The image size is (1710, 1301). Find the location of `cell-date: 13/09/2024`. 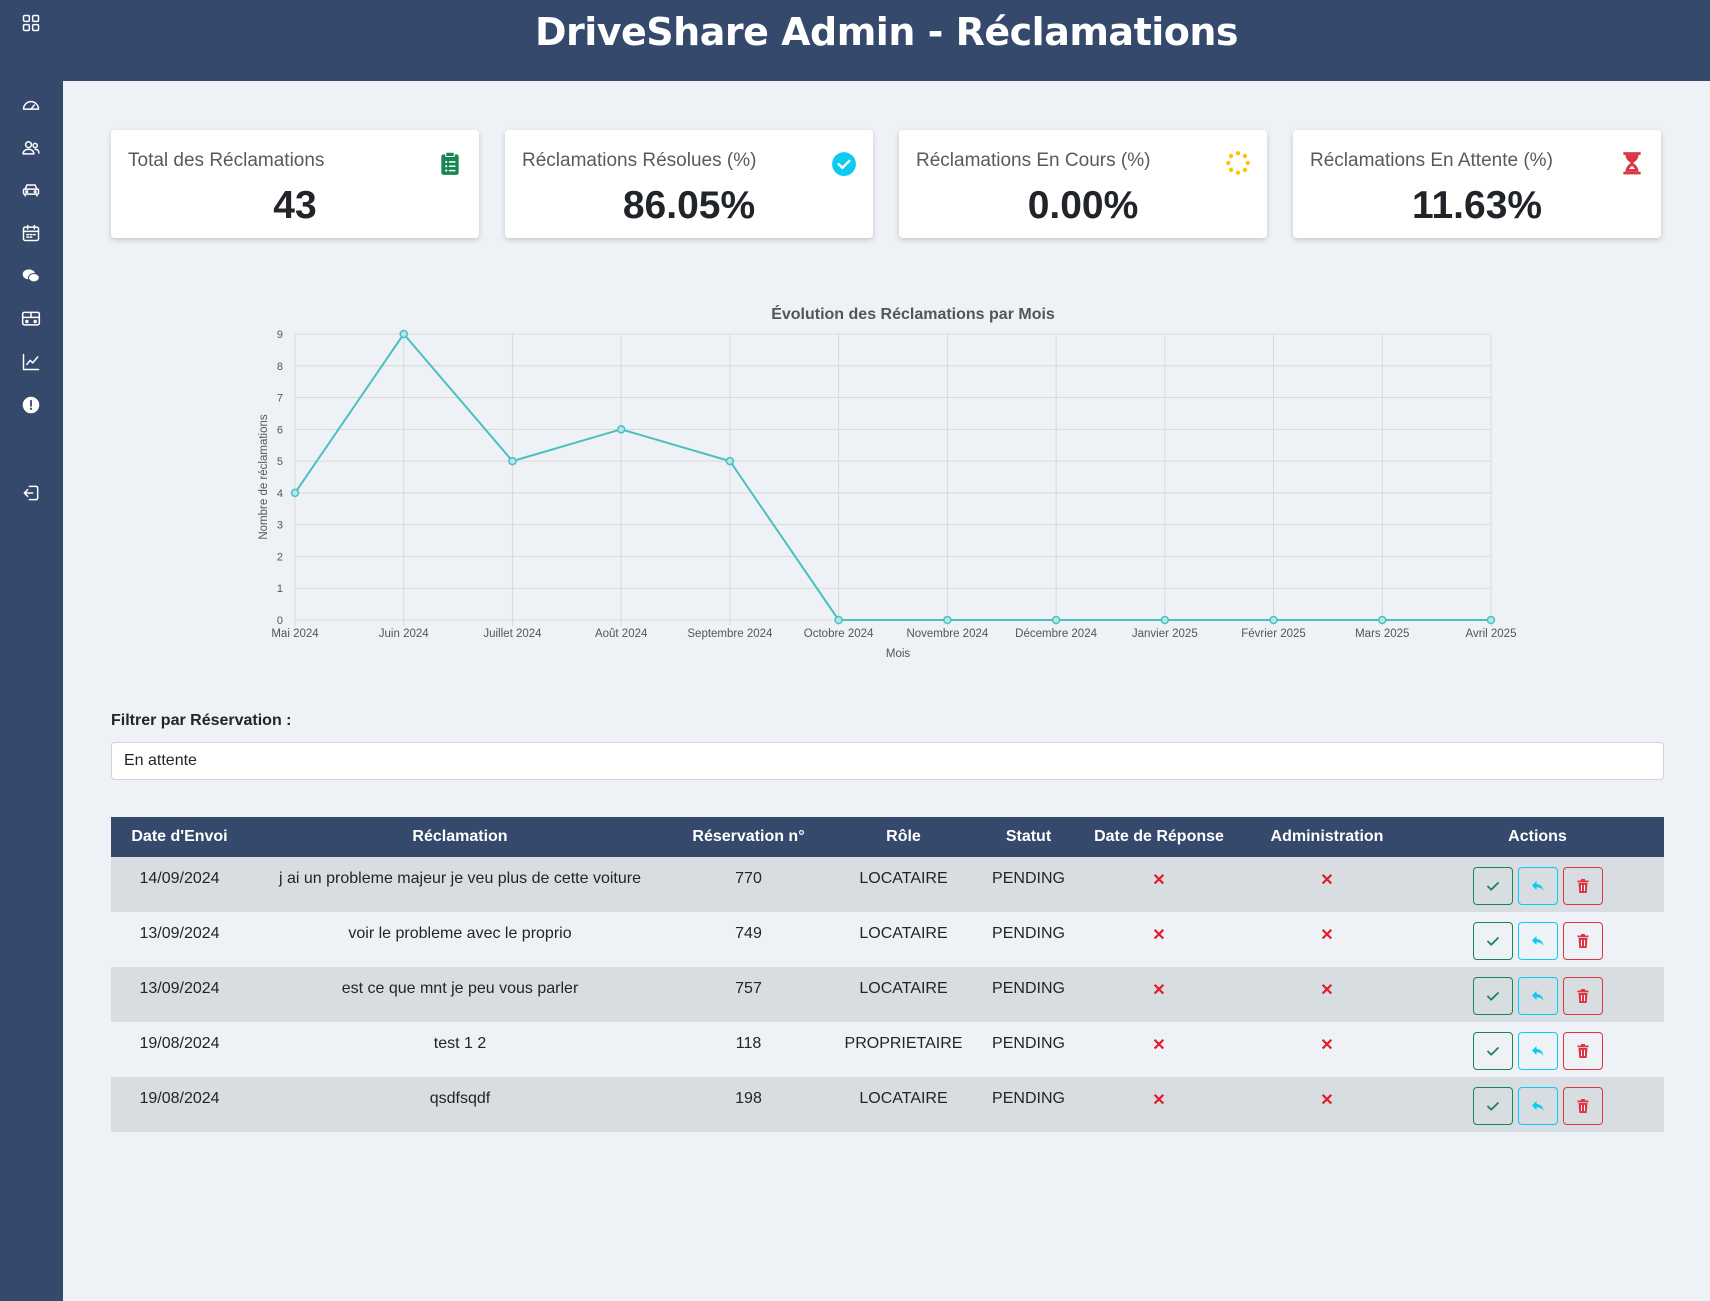

cell-date: 13/09/2024 is located at coordinates (179, 988).